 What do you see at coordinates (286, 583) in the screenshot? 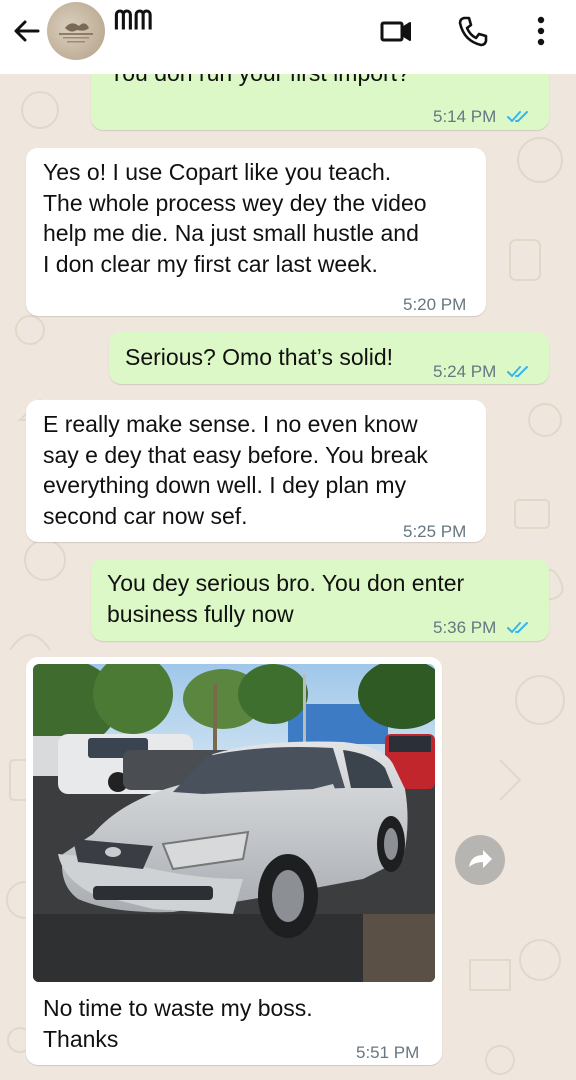
I see `message-line: You dey serious bro. You don enter` at bounding box center [286, 583].